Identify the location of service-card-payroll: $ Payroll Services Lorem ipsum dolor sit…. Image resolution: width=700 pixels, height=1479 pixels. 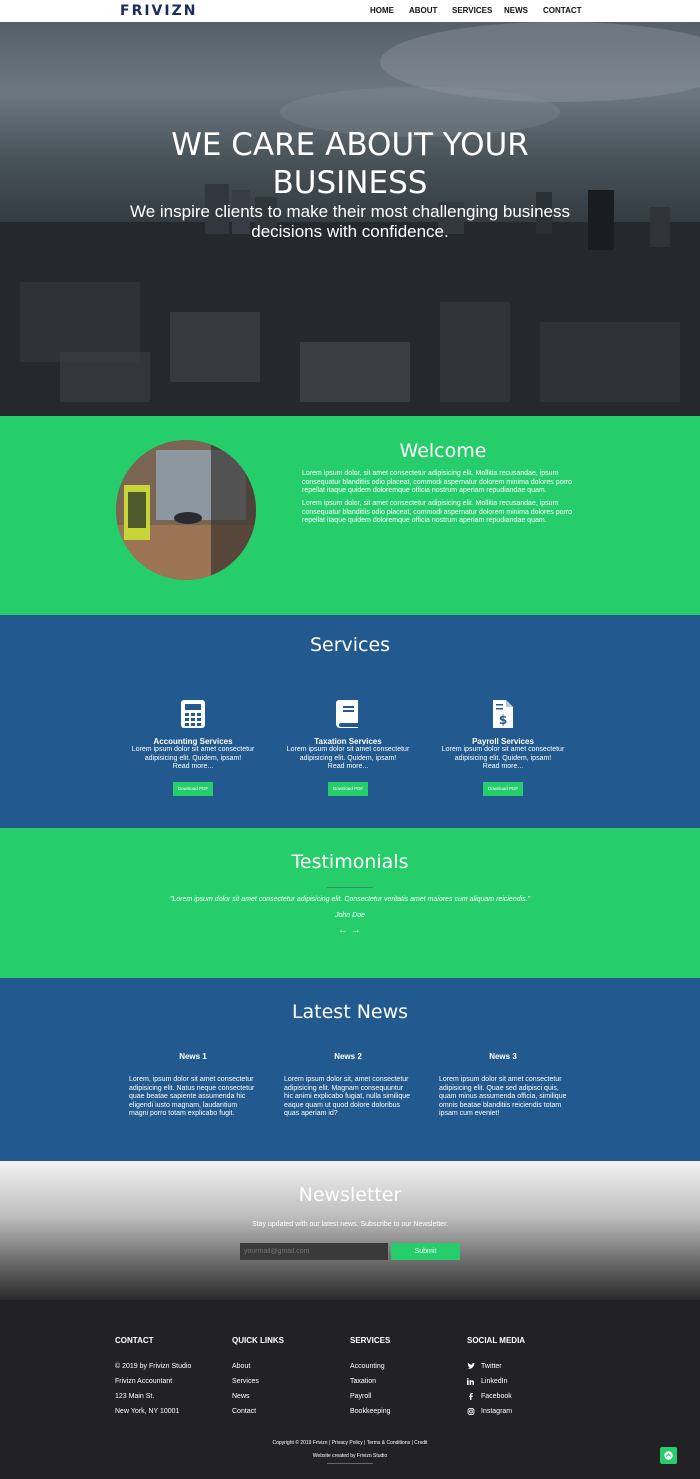
(503, 747).